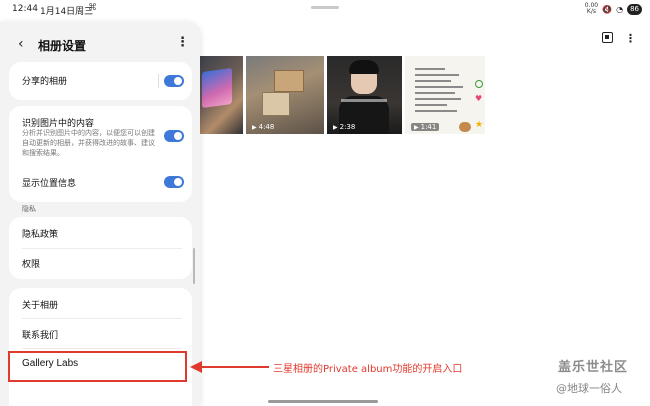  I want to click on show-location-toggle, so click(174, 182).